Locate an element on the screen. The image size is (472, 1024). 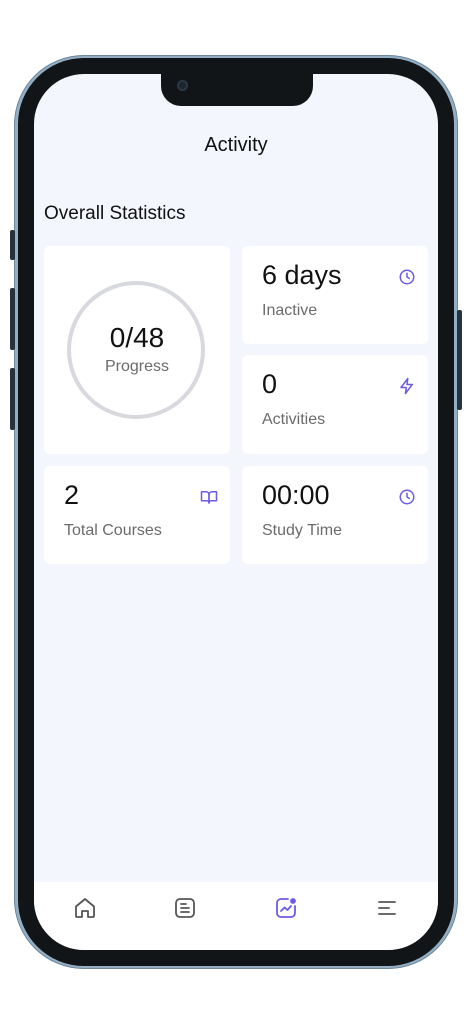
bolt-icon is located at coordinates (407, 386).